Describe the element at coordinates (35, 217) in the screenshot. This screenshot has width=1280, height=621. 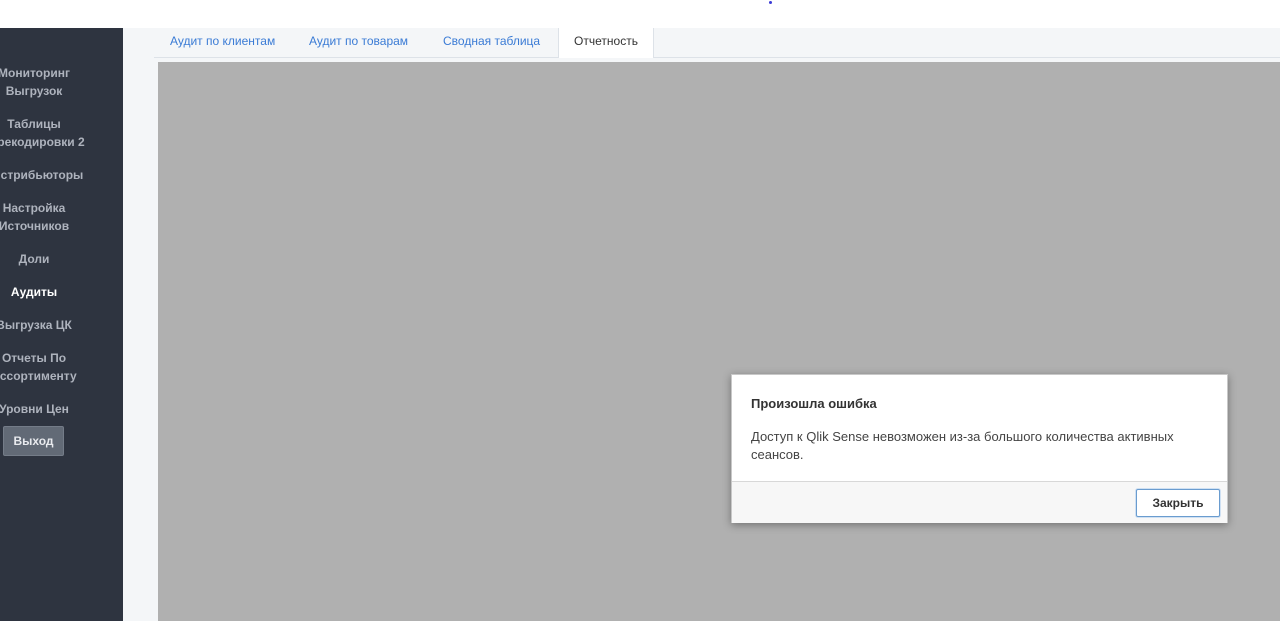
I see `sidebar-item-label: Настройка Источников` at that location.